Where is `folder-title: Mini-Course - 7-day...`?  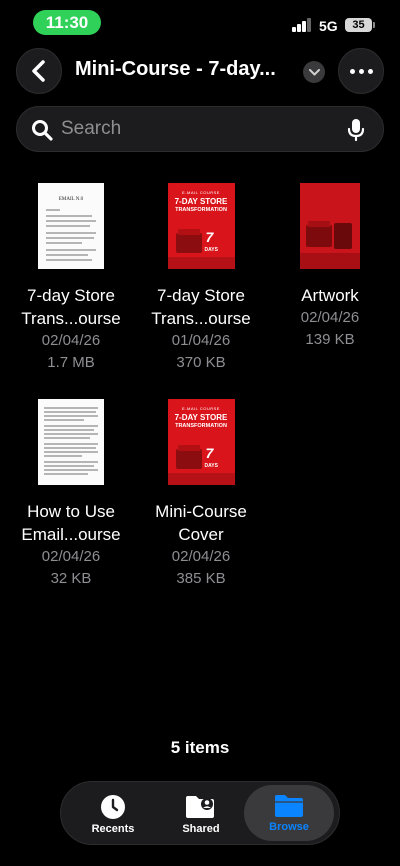 folder-title: Mini-Course - 7-day... is located at coordinates (175, 69).